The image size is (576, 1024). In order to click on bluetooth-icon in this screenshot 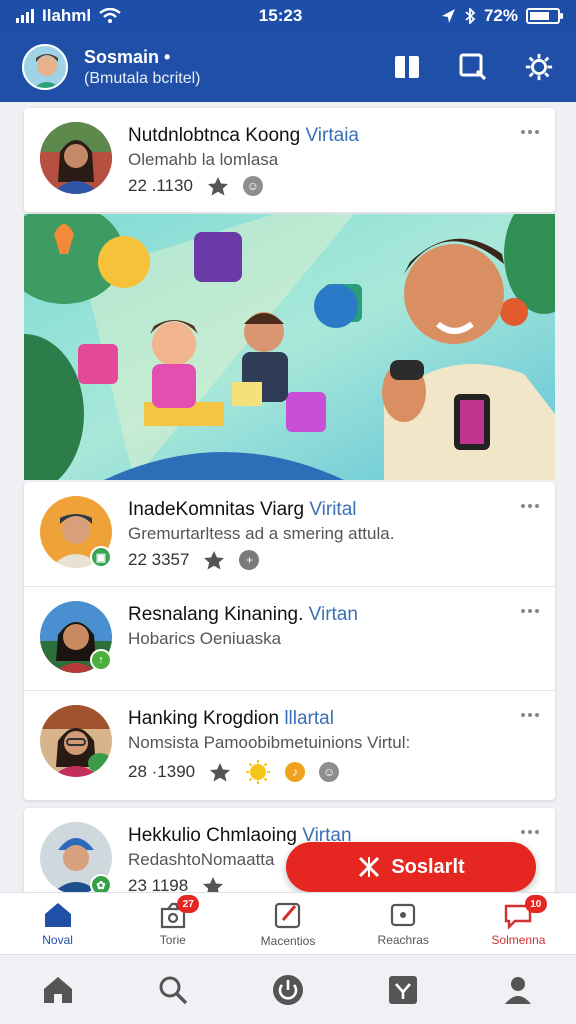, I will do `click(470, 16)`.